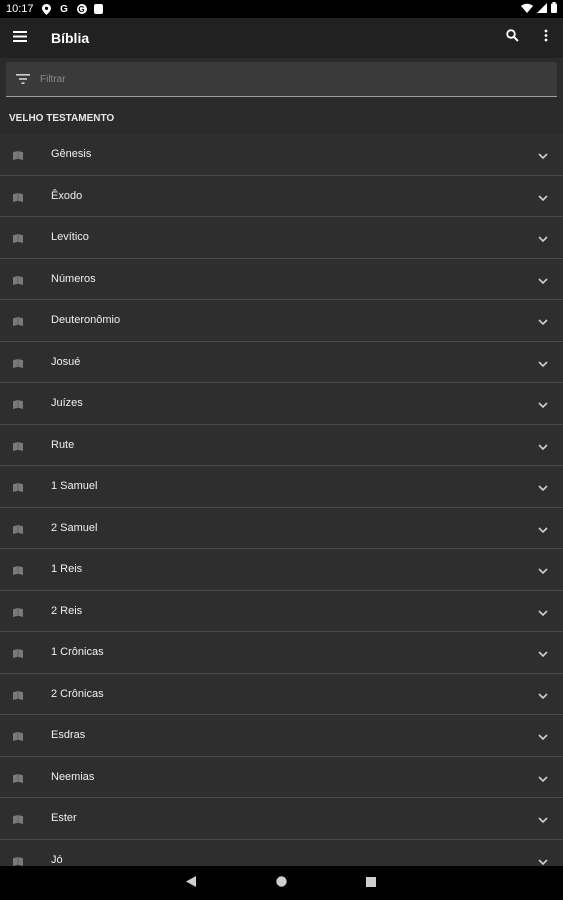  I want to click on book-row: Ester, so click(281, 819).